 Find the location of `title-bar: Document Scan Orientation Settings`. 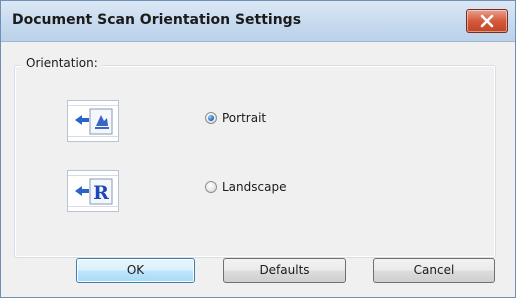

title-bar: Document Scan Orientation Settings is located at coordinates (258, 21).